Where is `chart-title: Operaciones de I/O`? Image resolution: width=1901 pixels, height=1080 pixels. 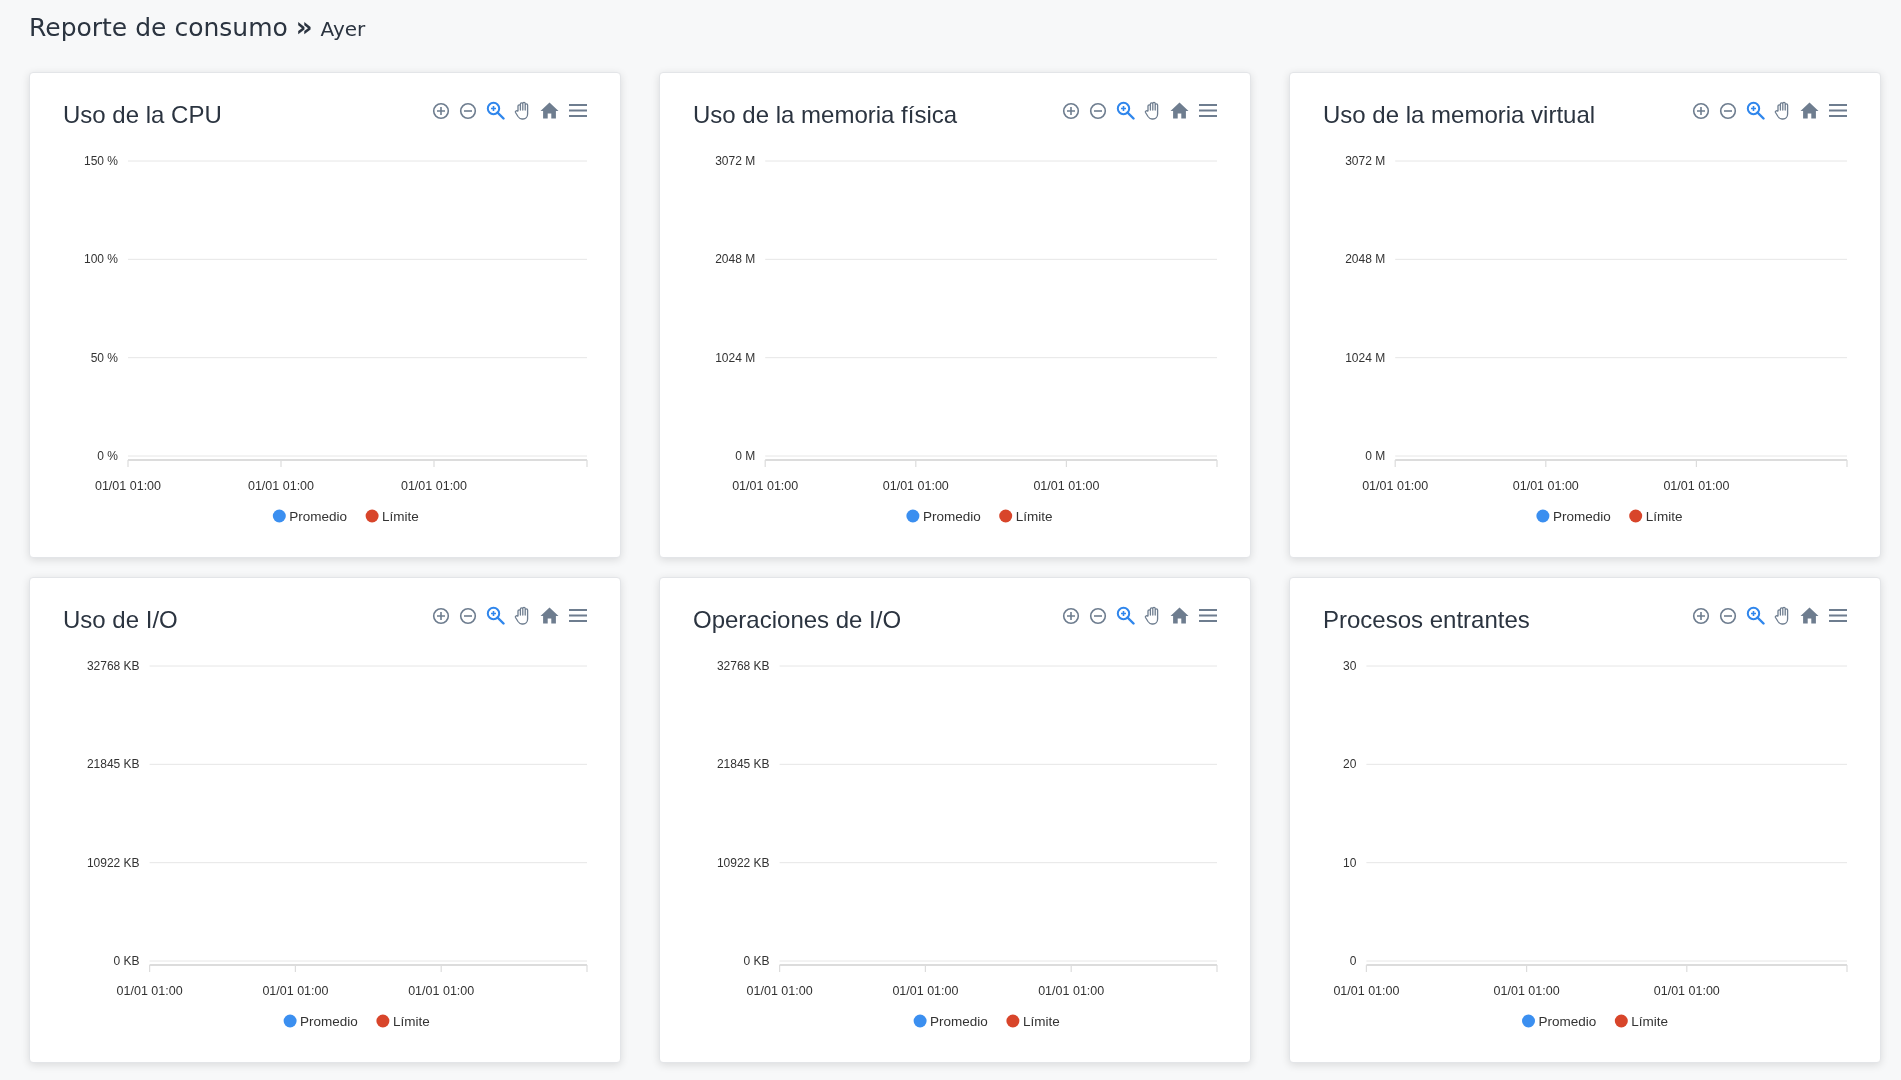
chart-title: Operaciones de I/O is located at coordinates (797, 620).